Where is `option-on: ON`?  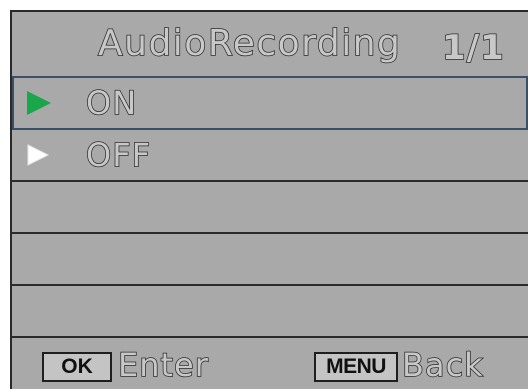 option-on: ON is located at coordinates (270, 103).